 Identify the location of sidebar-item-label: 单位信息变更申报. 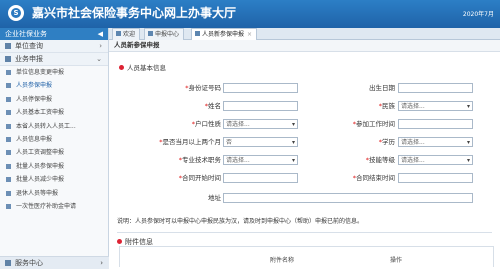
(40, 72).